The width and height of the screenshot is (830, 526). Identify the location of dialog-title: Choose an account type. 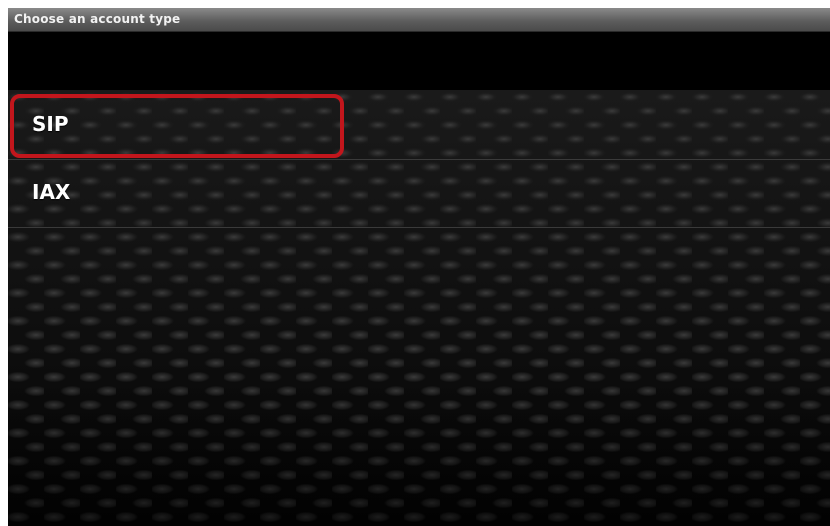
(97, 19).